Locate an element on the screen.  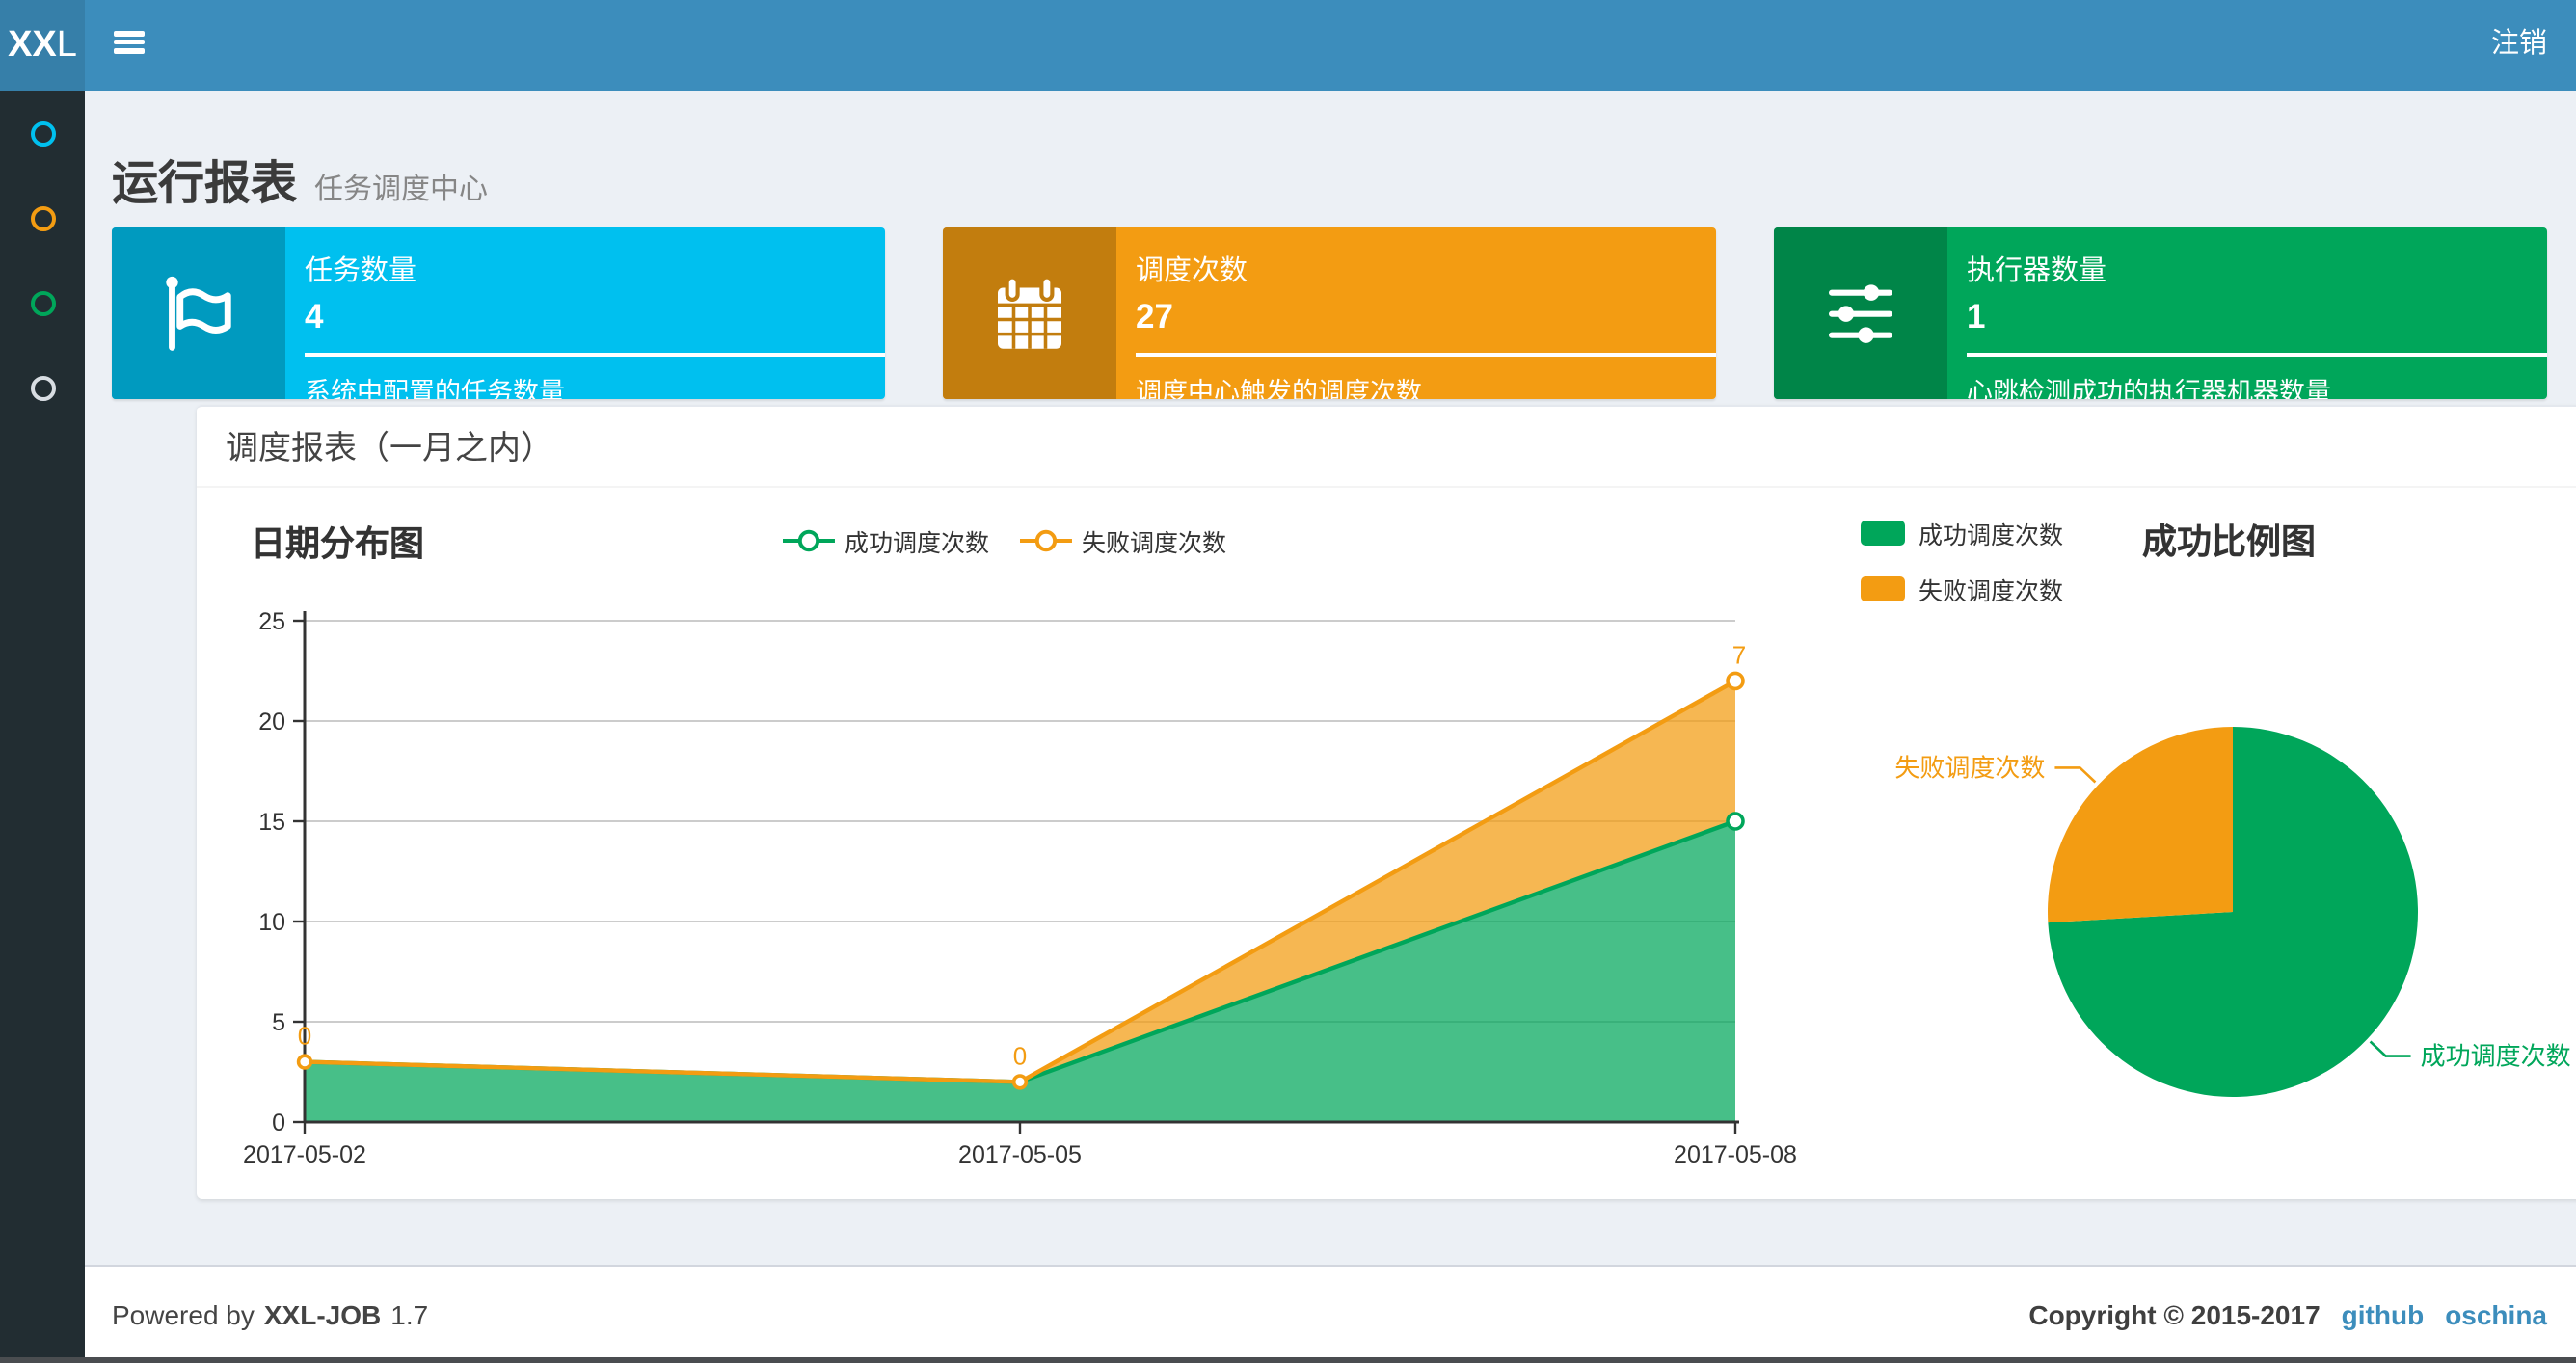
logo-light-text: L is located at coordinates (66, 45).